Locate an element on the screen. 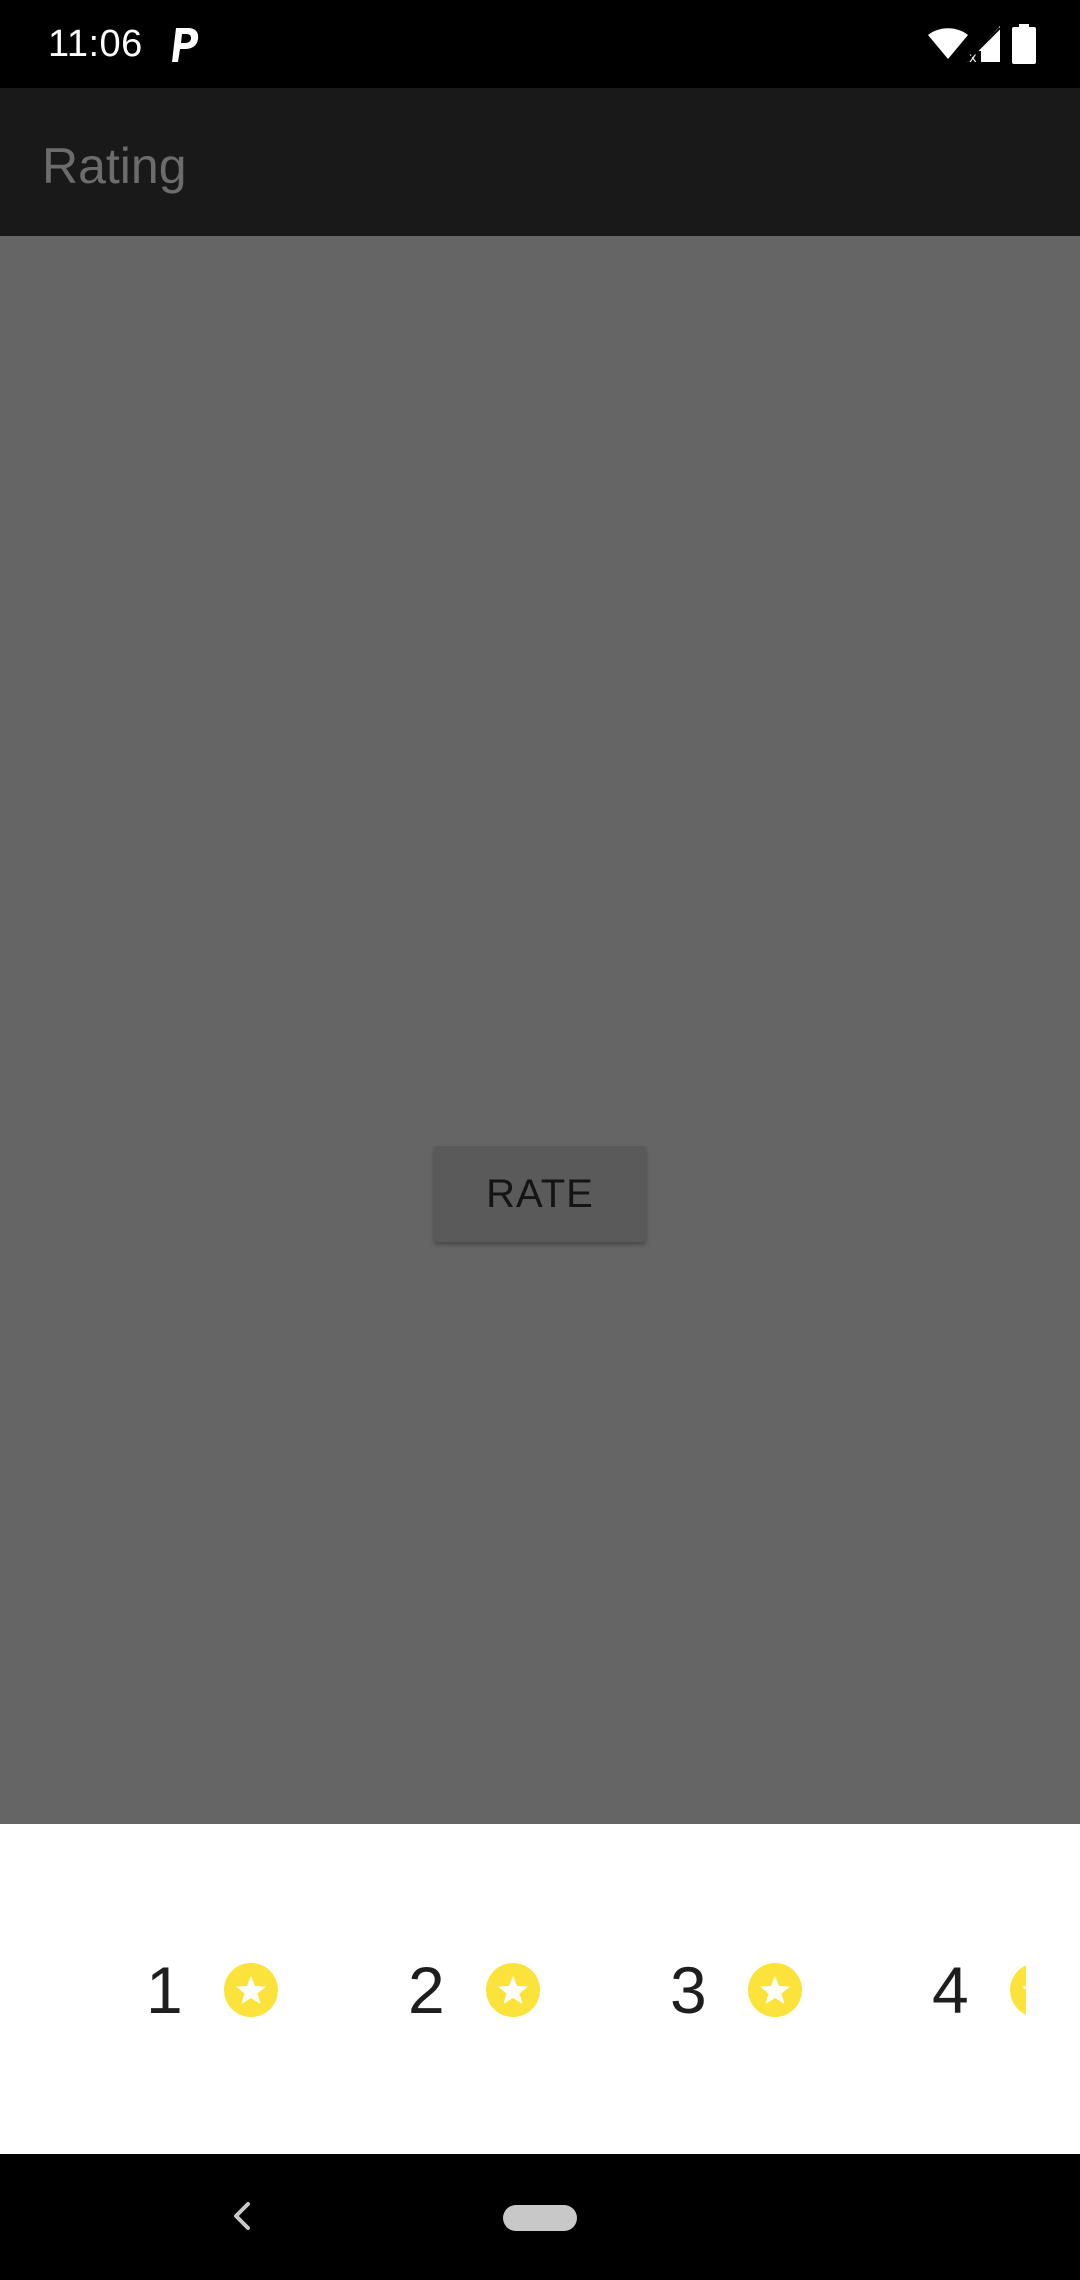 This screenshot has height=2280, width=1080. rating-option-3: 3 is located at coordinates (736, 1990).